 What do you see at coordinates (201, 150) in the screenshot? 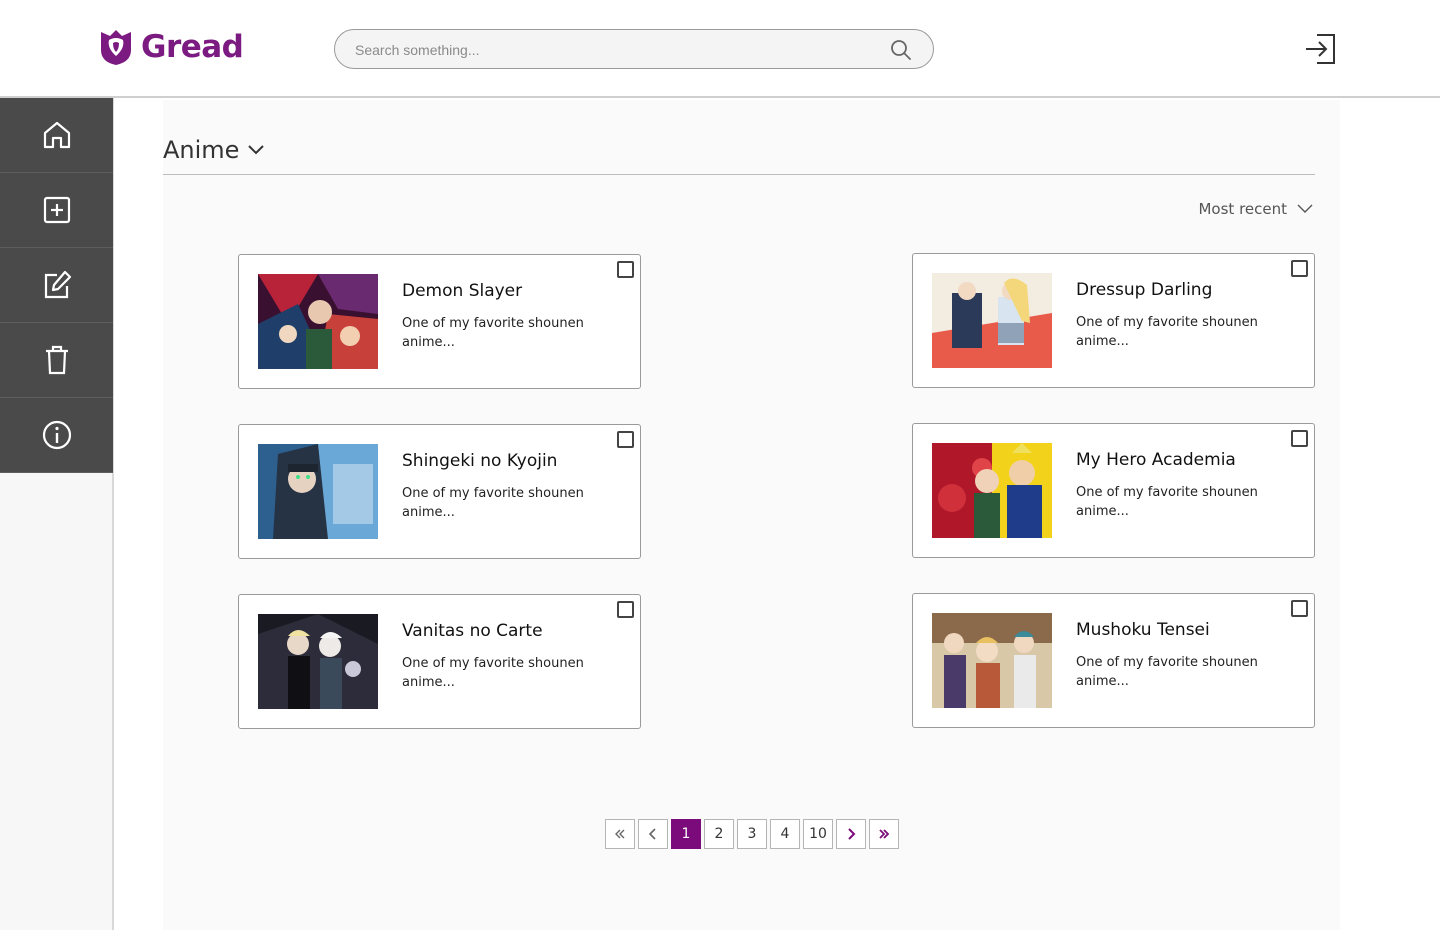
I see `category-title: Anime` at bounding box center [201, 150].